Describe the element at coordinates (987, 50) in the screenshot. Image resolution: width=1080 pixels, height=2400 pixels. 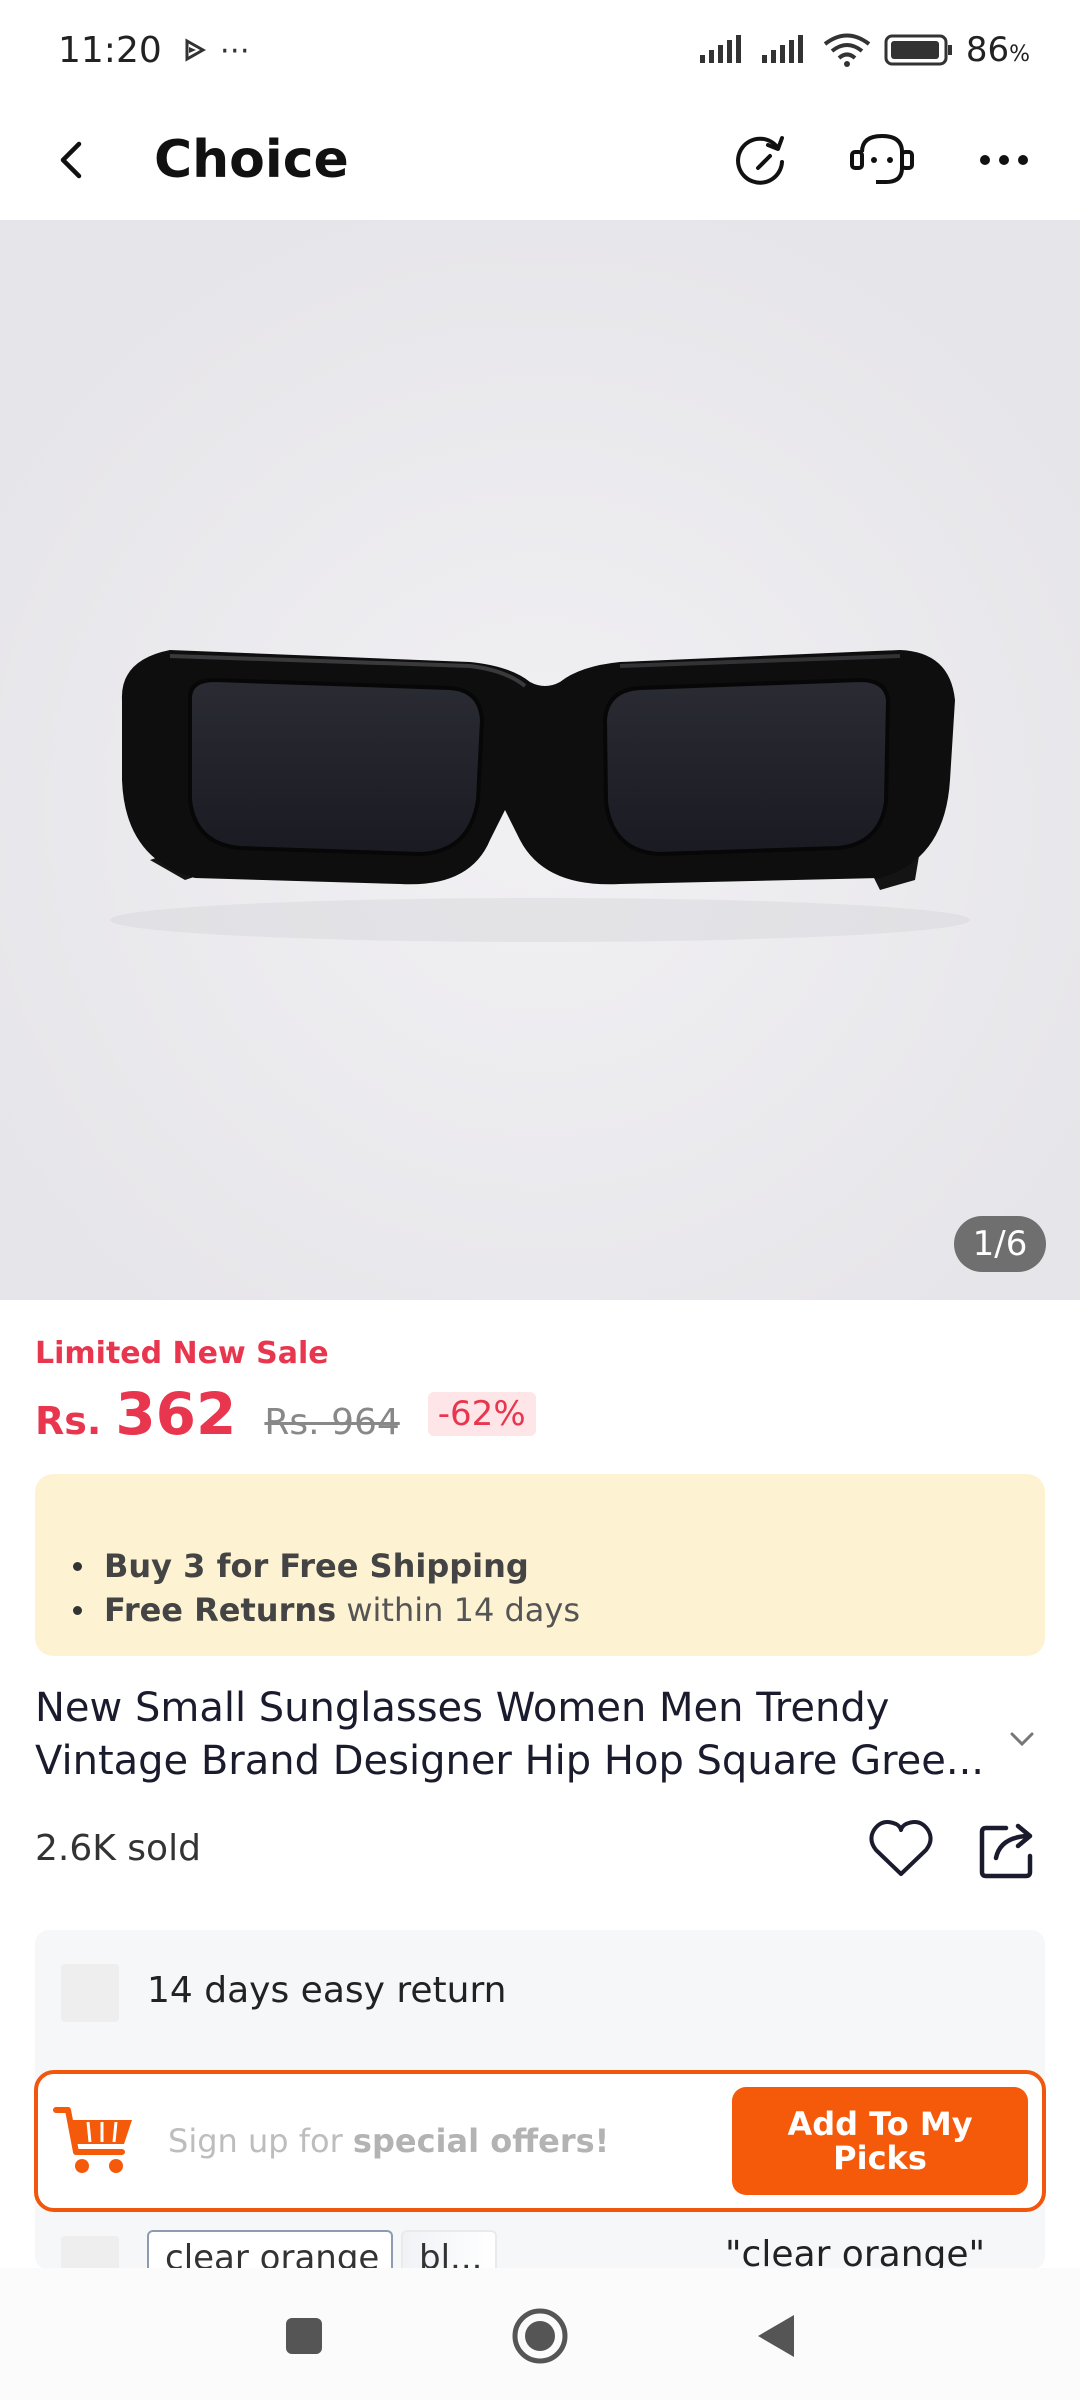
I see `battery-level: 86` at that location.